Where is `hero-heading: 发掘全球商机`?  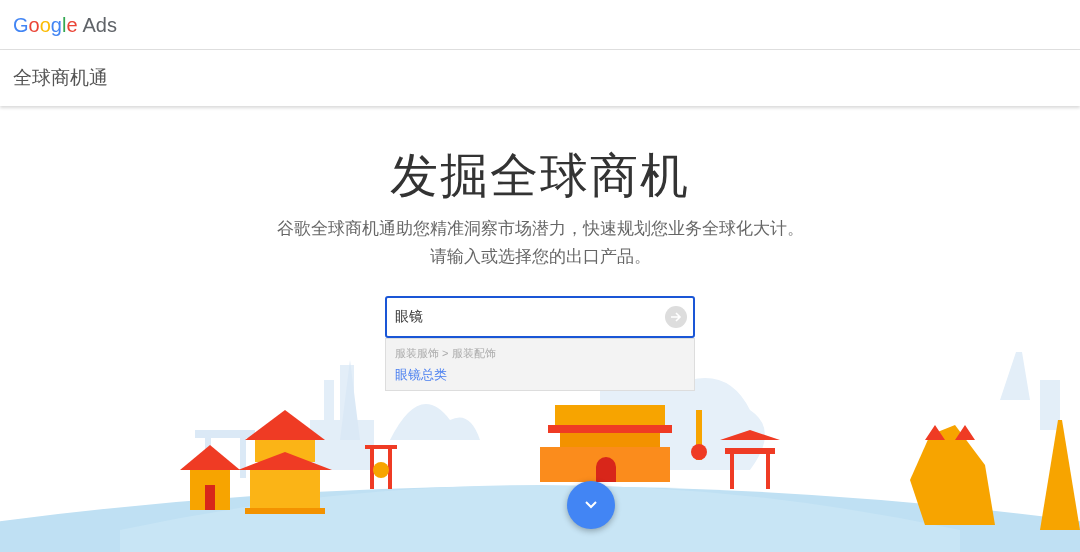 hero-heading: 发掘全球商机 is located at coordinates (540, 176).